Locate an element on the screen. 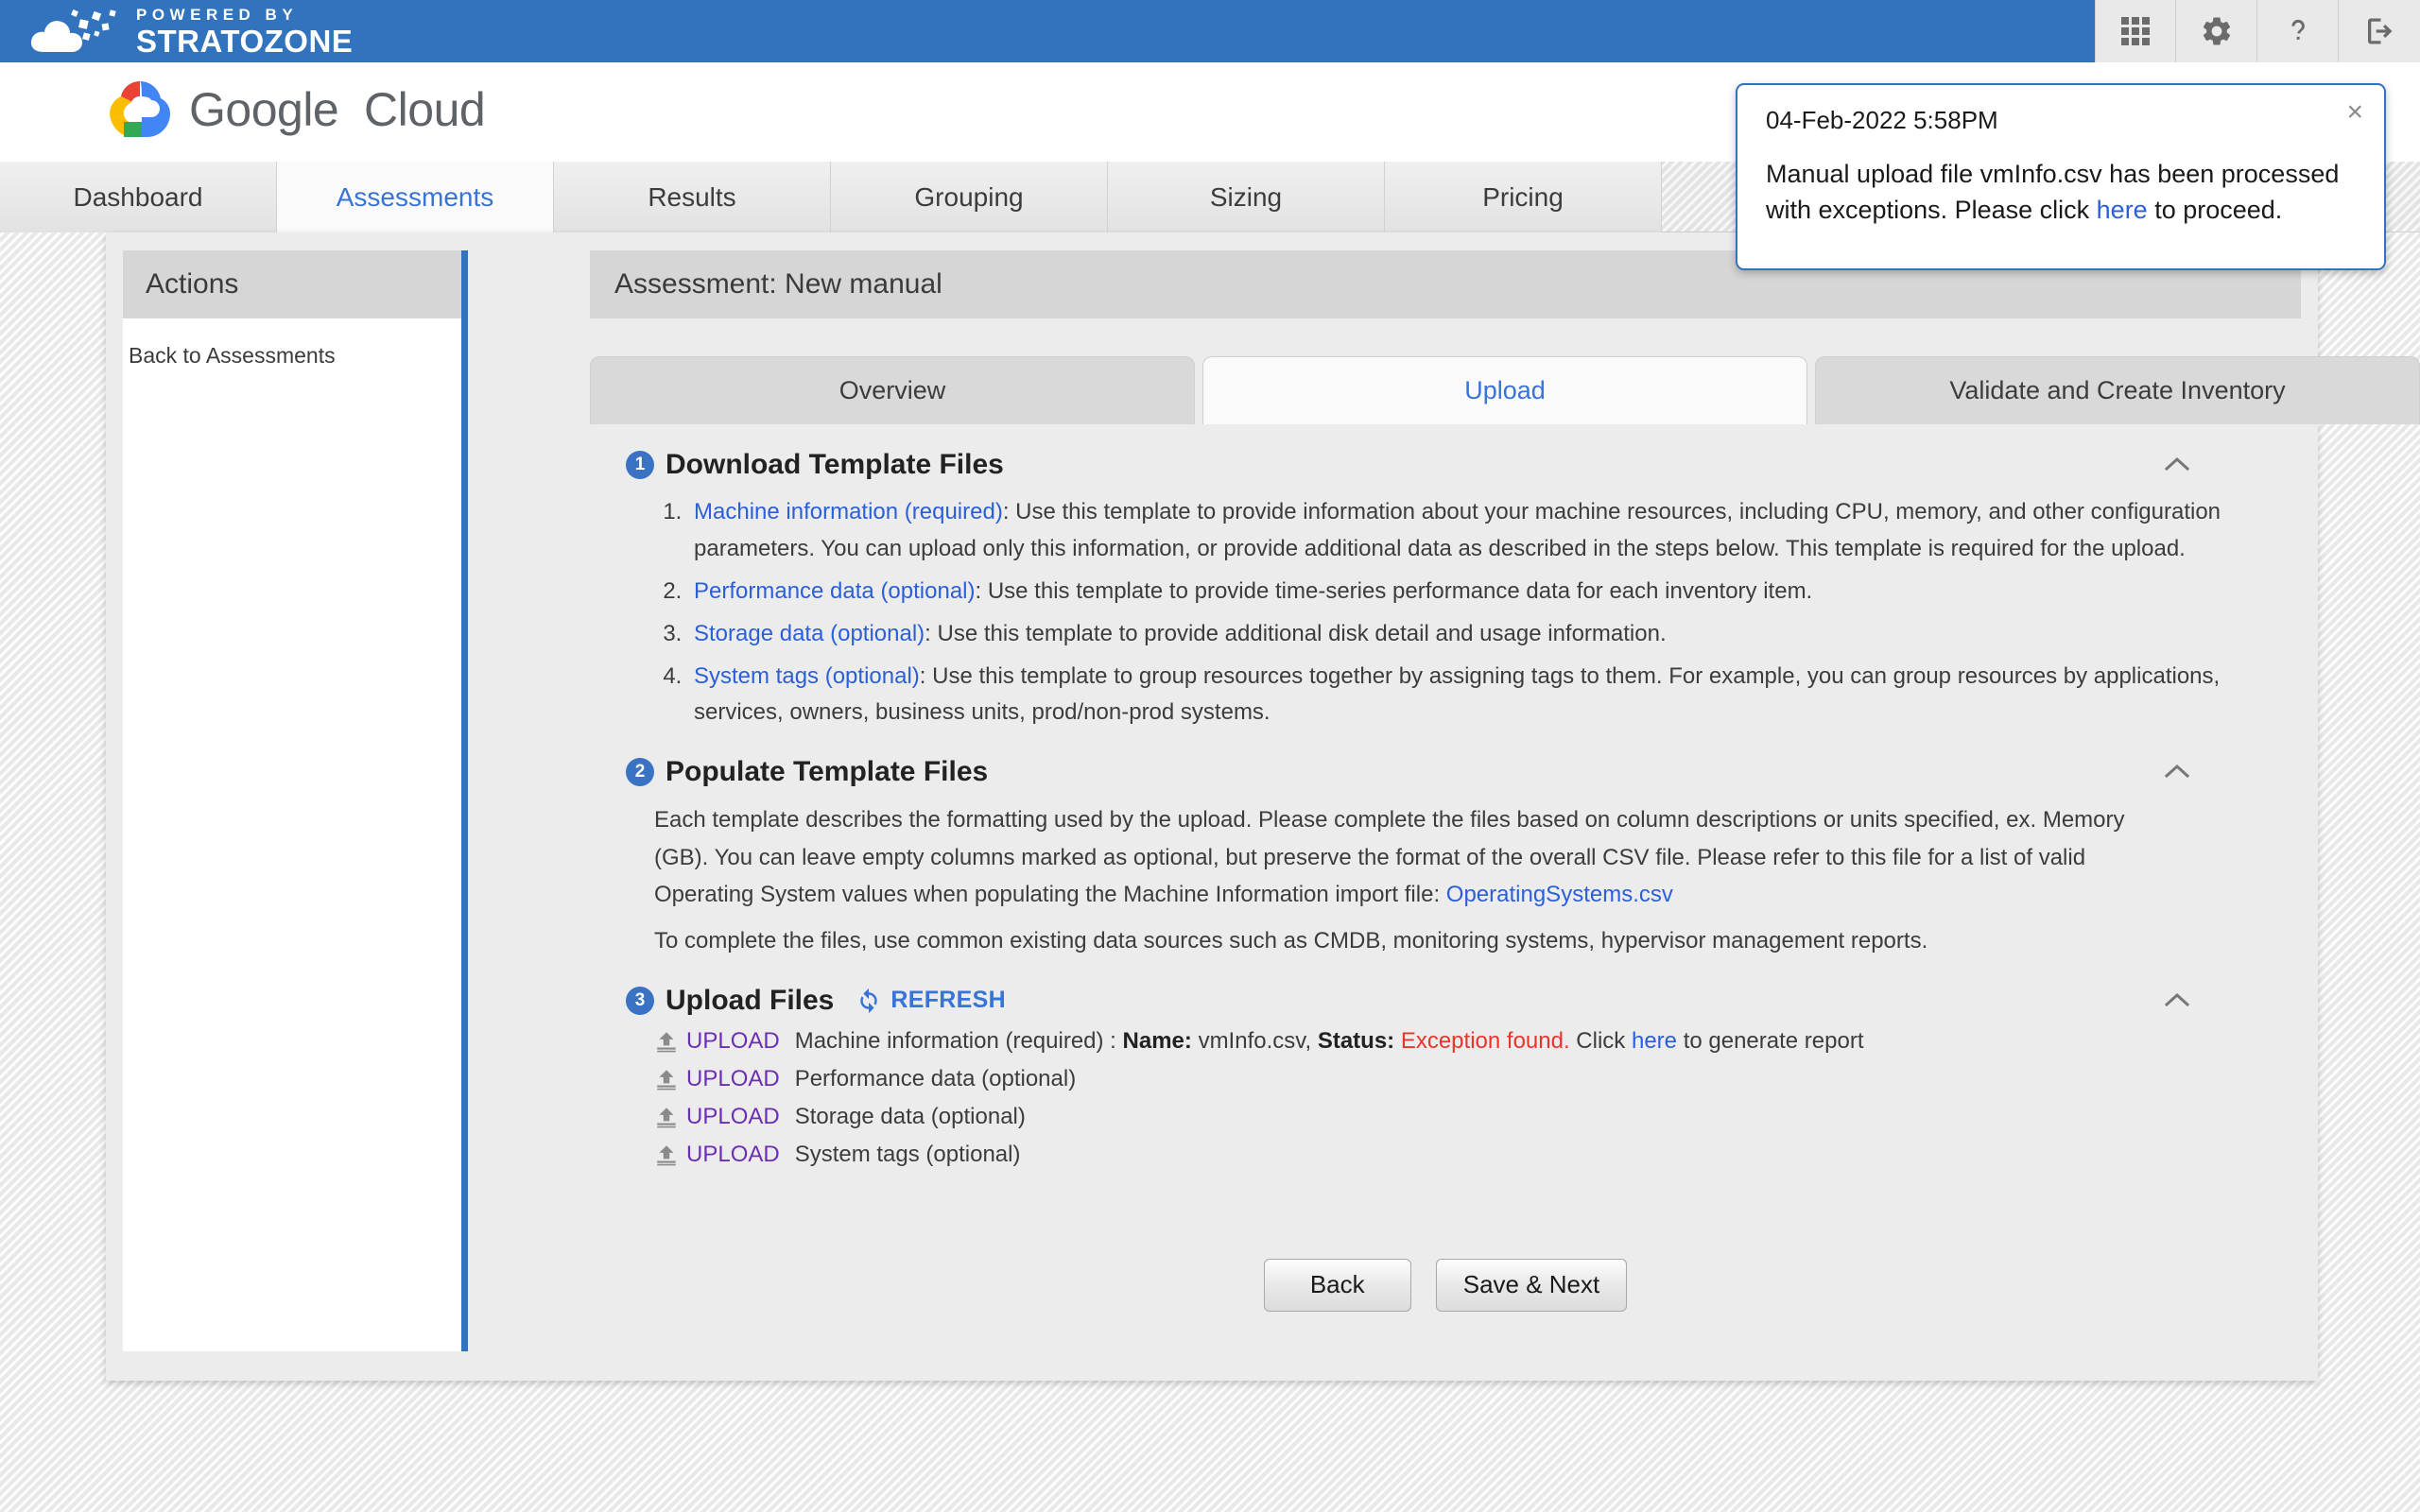 The height and width of the screenshot is (1512, 2420). nav-tab-dashboard: Dashboard is located at coordinates (138, 197).